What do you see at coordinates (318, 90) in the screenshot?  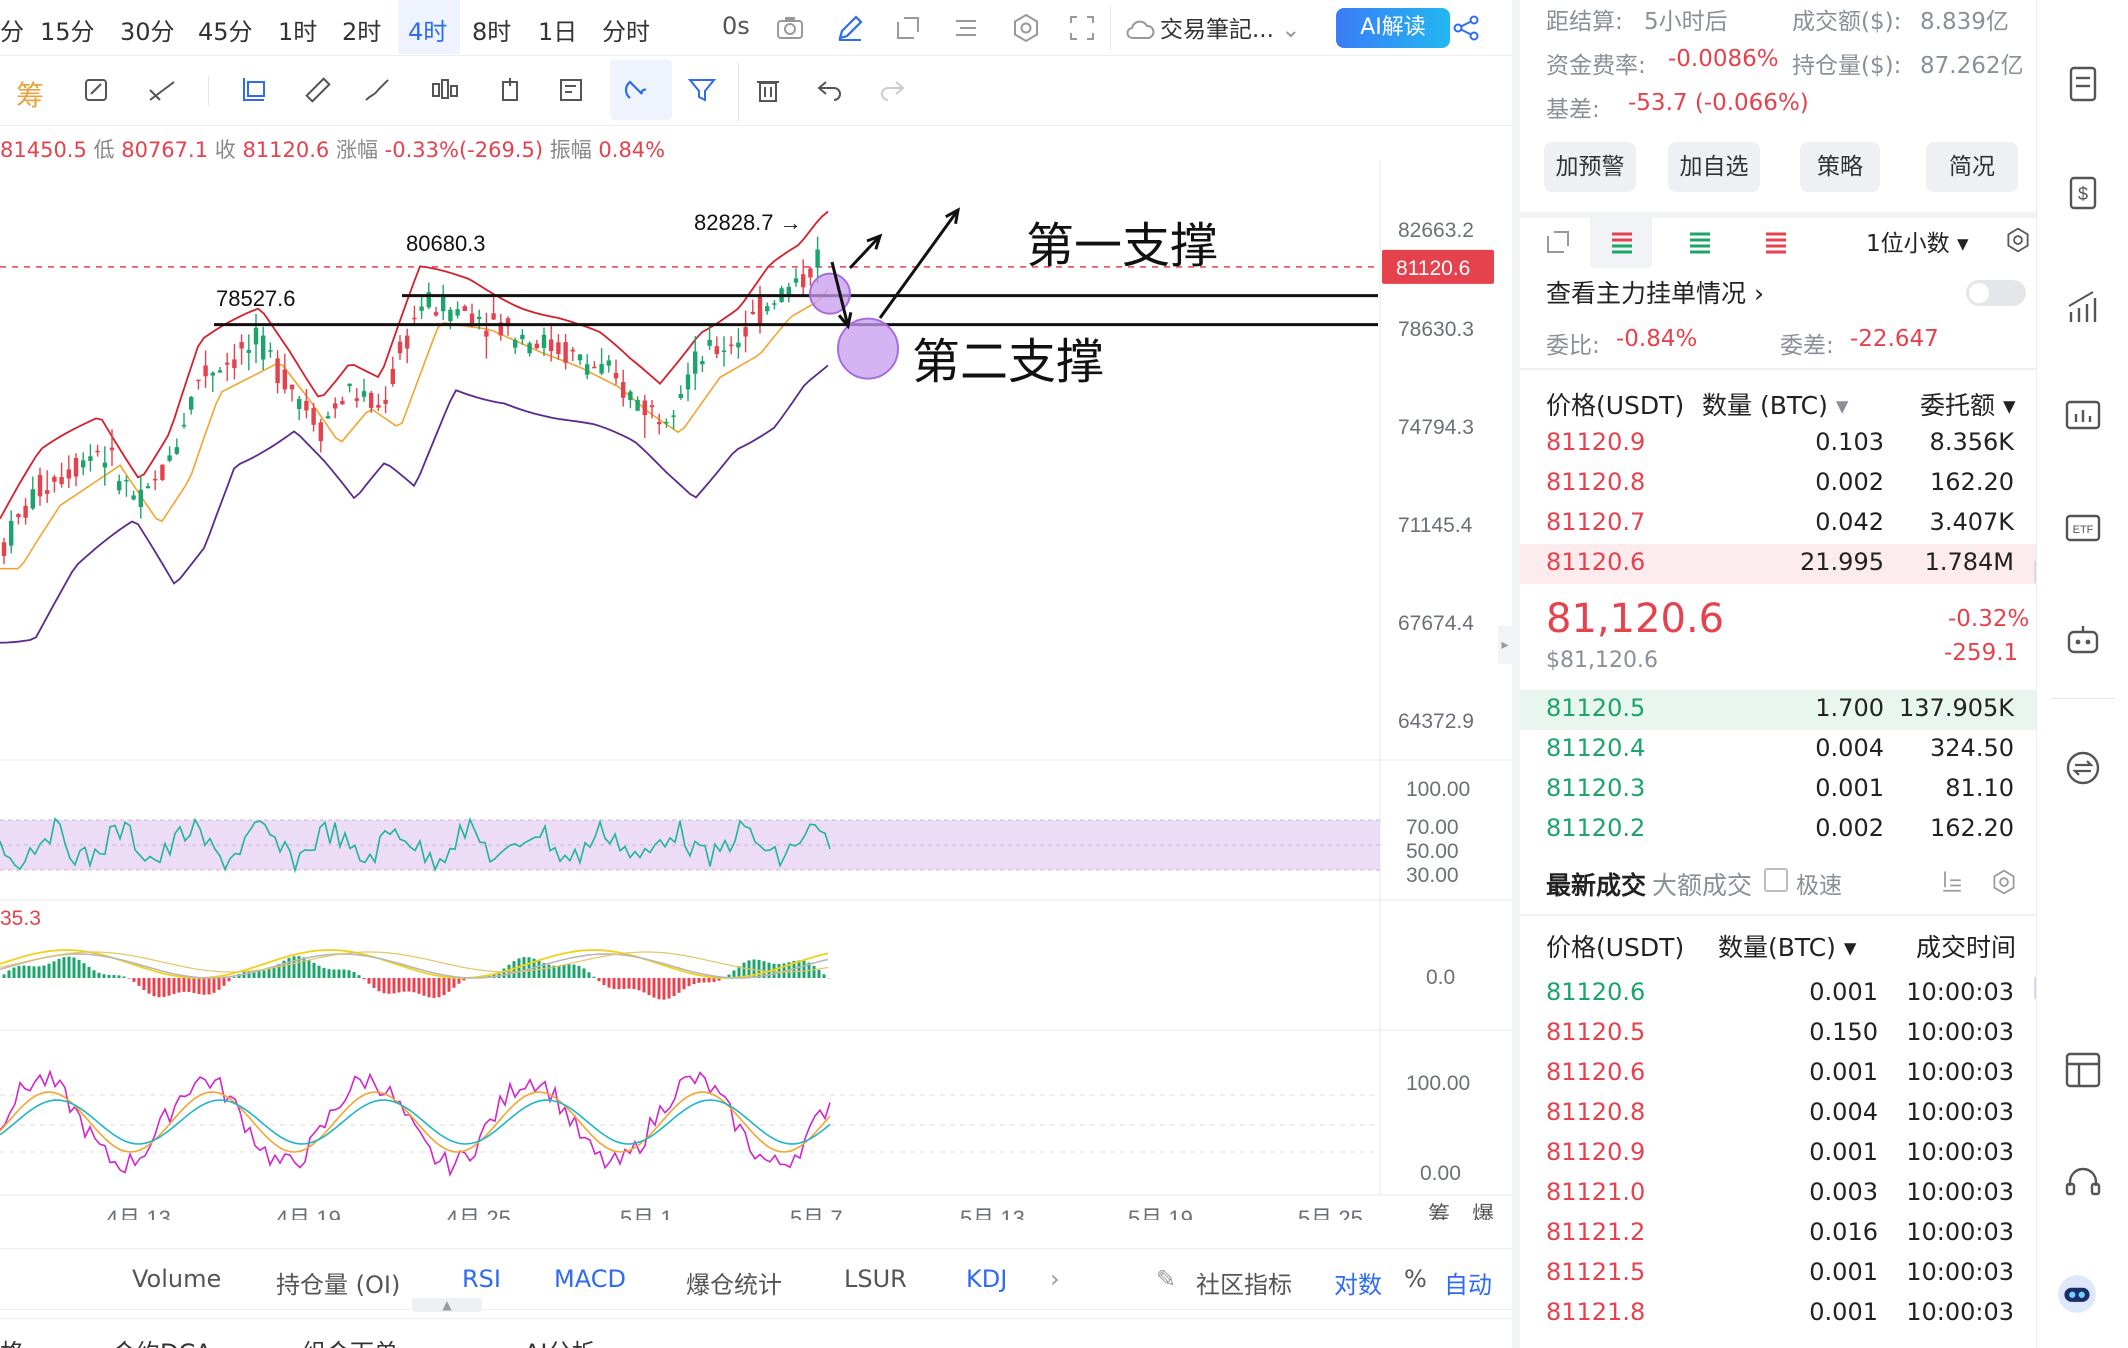 I see `ruler-icon` at bounding box center [318, 90].